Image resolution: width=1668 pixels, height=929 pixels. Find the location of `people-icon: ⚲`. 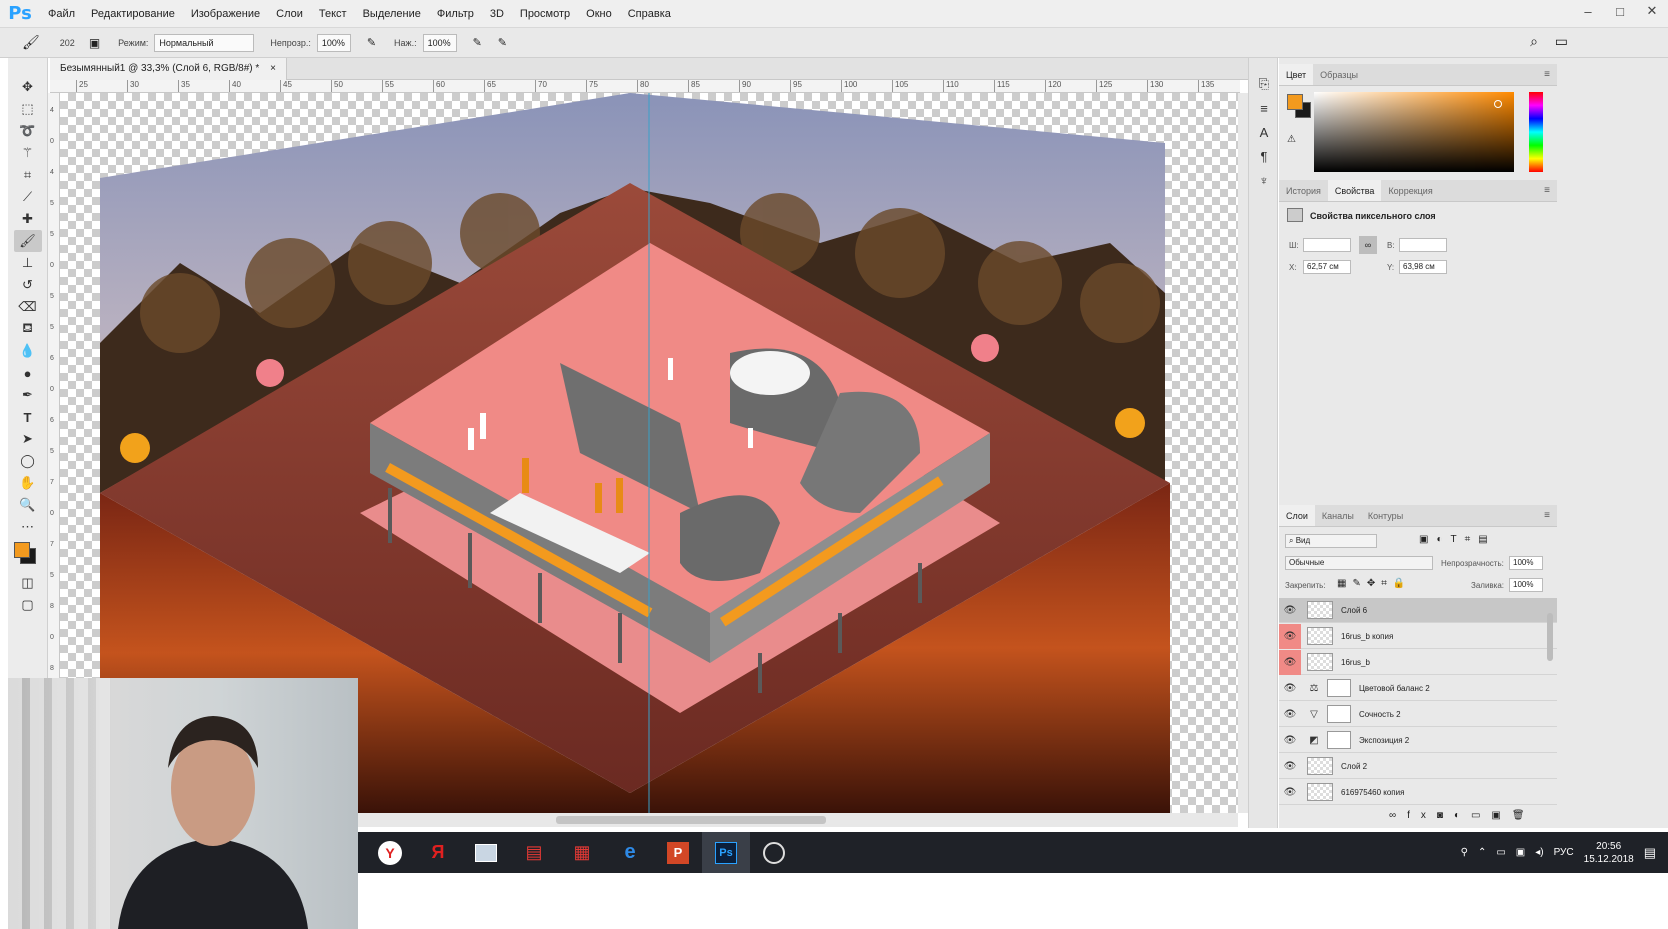

people-icon: ⚲ is located at coordinates (1464, 852).